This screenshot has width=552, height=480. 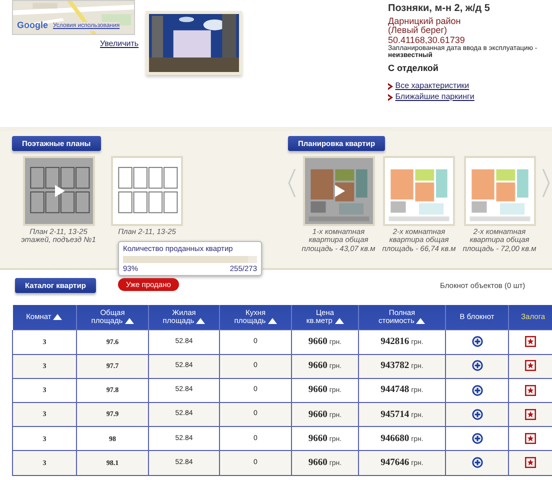 I want to click on bank-text: (Левый берег), so click(x=418, y=31).